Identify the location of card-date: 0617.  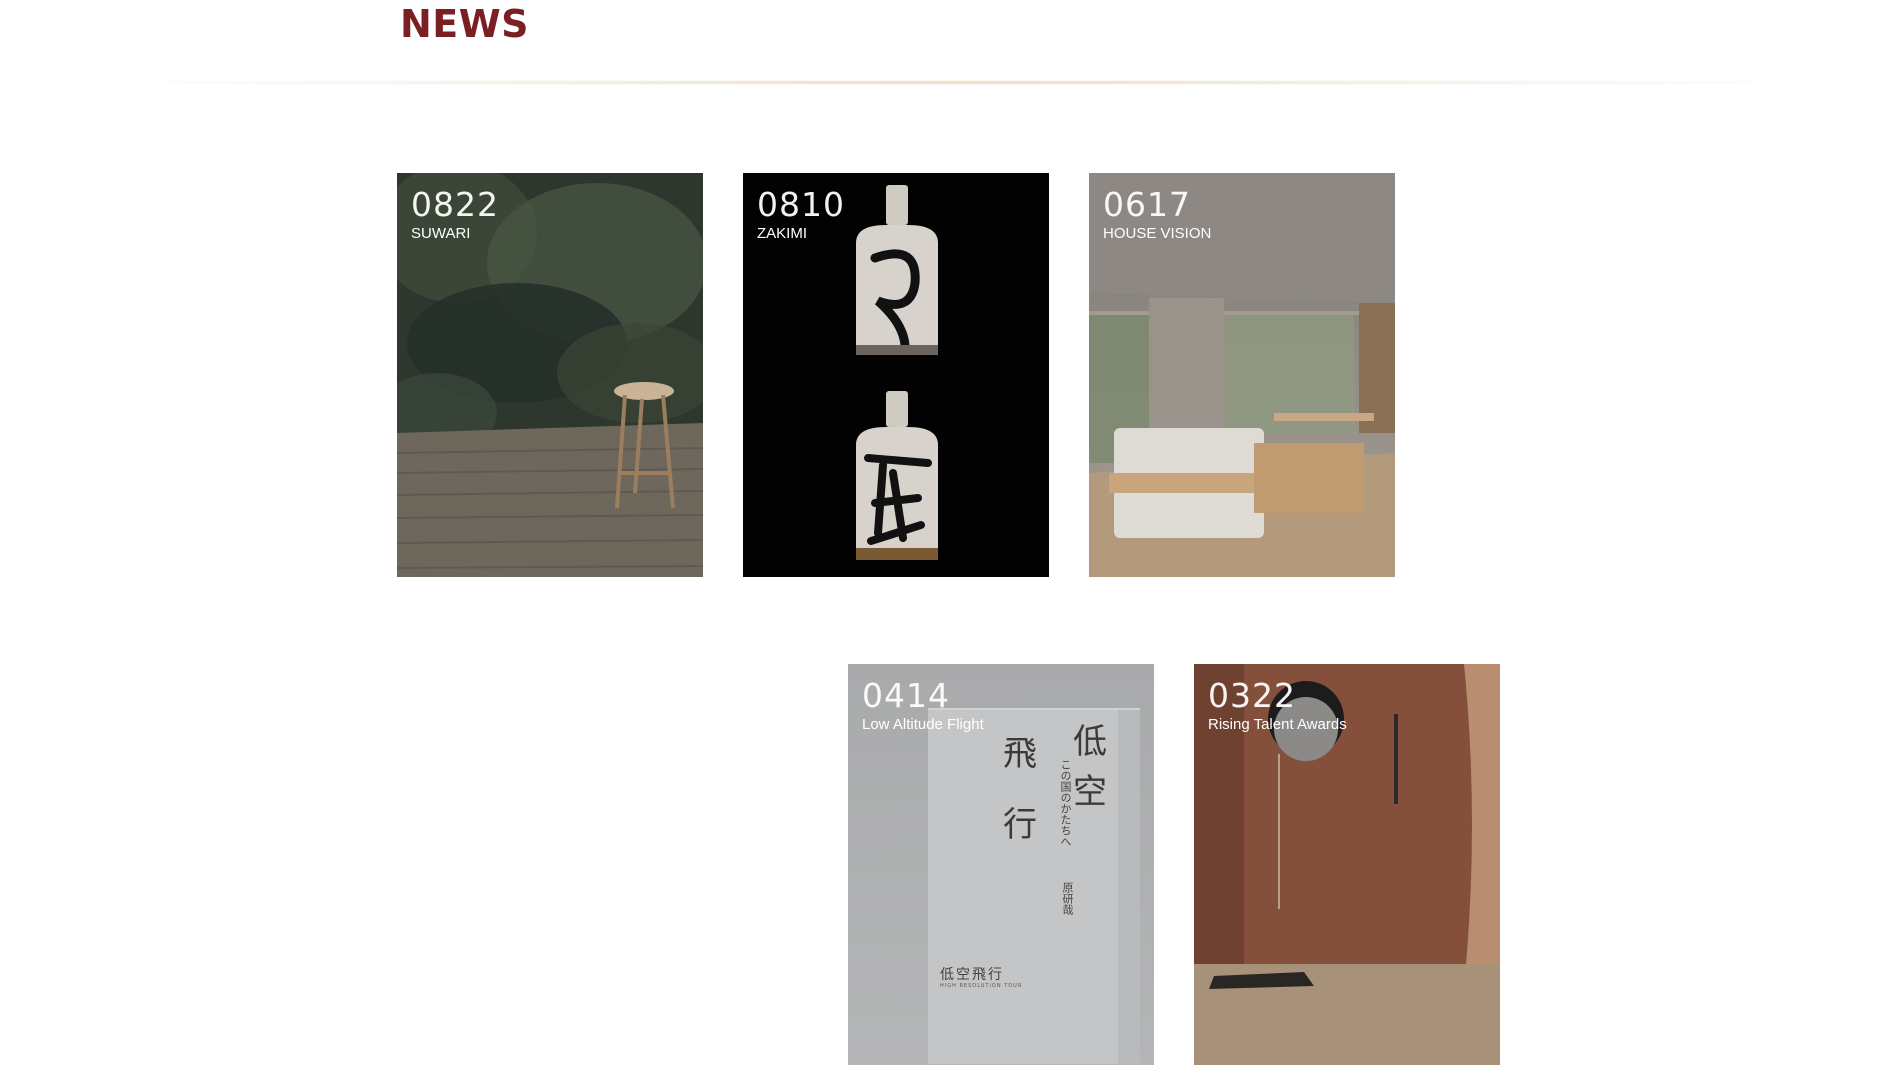
(1147, 204).